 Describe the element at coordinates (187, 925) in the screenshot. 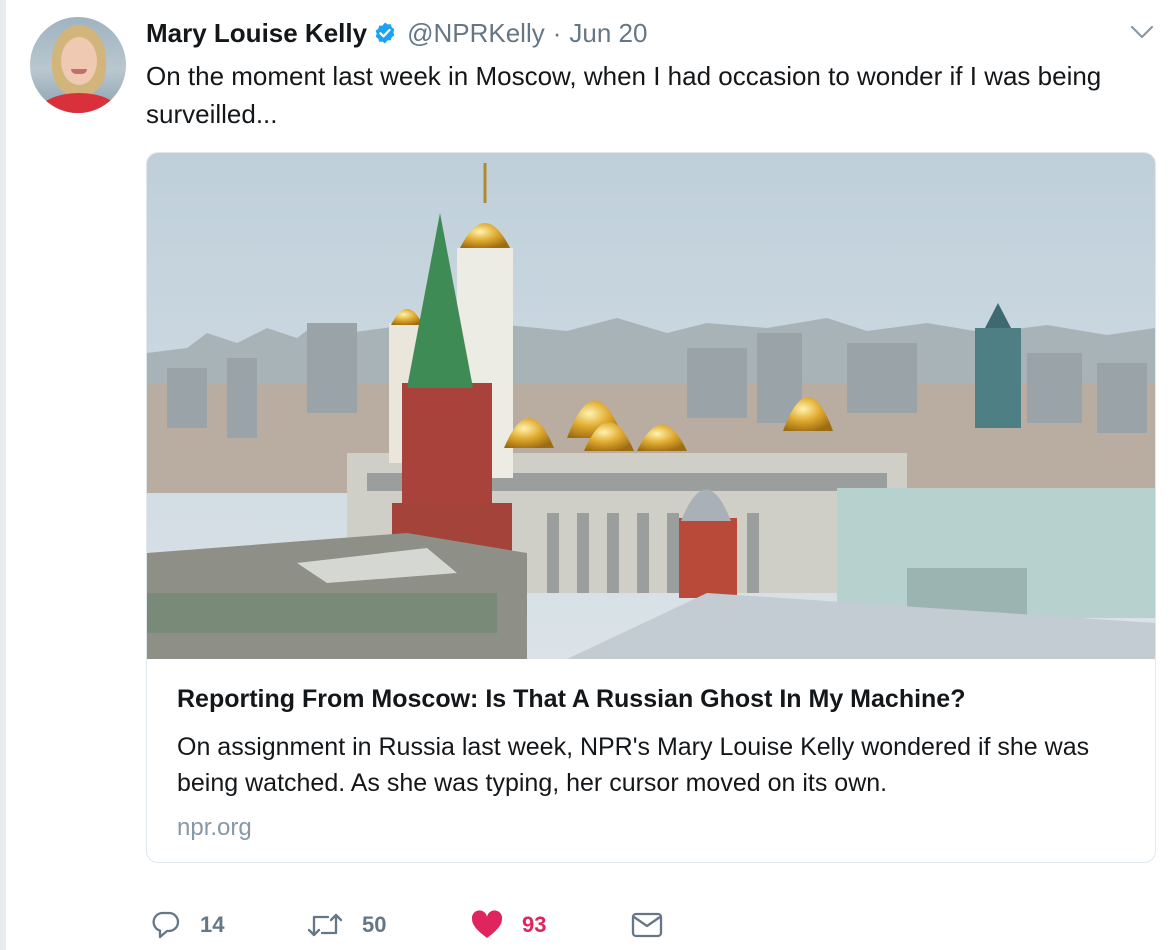

I see `reply-button: 14` at that location.